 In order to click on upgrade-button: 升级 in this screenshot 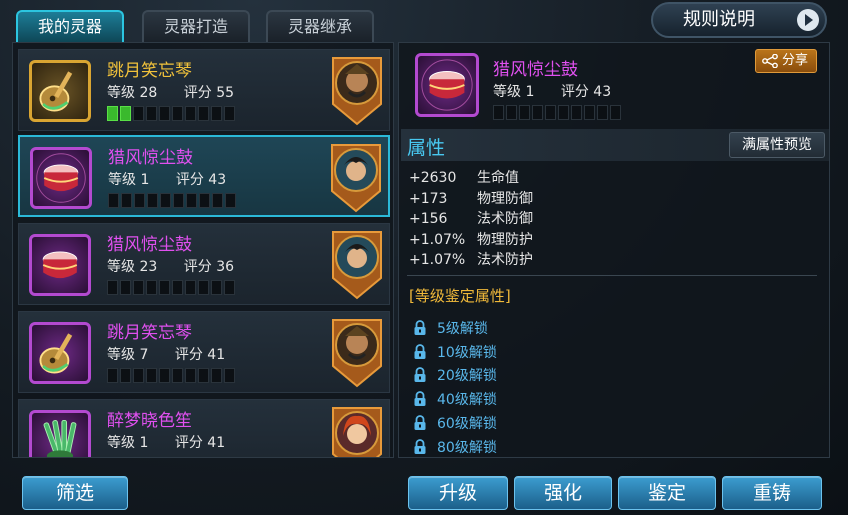, I will do `click(458, 493)`.